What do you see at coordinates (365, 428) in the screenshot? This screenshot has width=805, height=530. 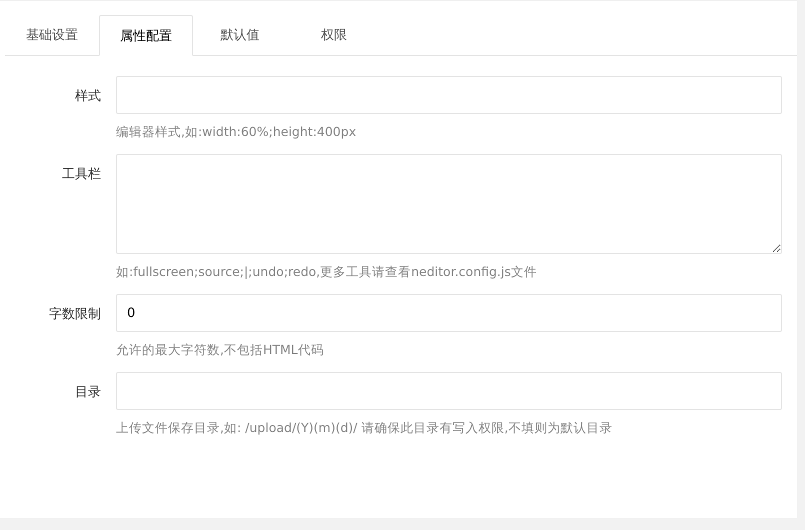 I see `field-hint: 上传文件保存目录,如: /upload/(Y)(m)(d)/ 请确保此目录有写入权限,不填则为默认目录` at bounding box center [365, 428].